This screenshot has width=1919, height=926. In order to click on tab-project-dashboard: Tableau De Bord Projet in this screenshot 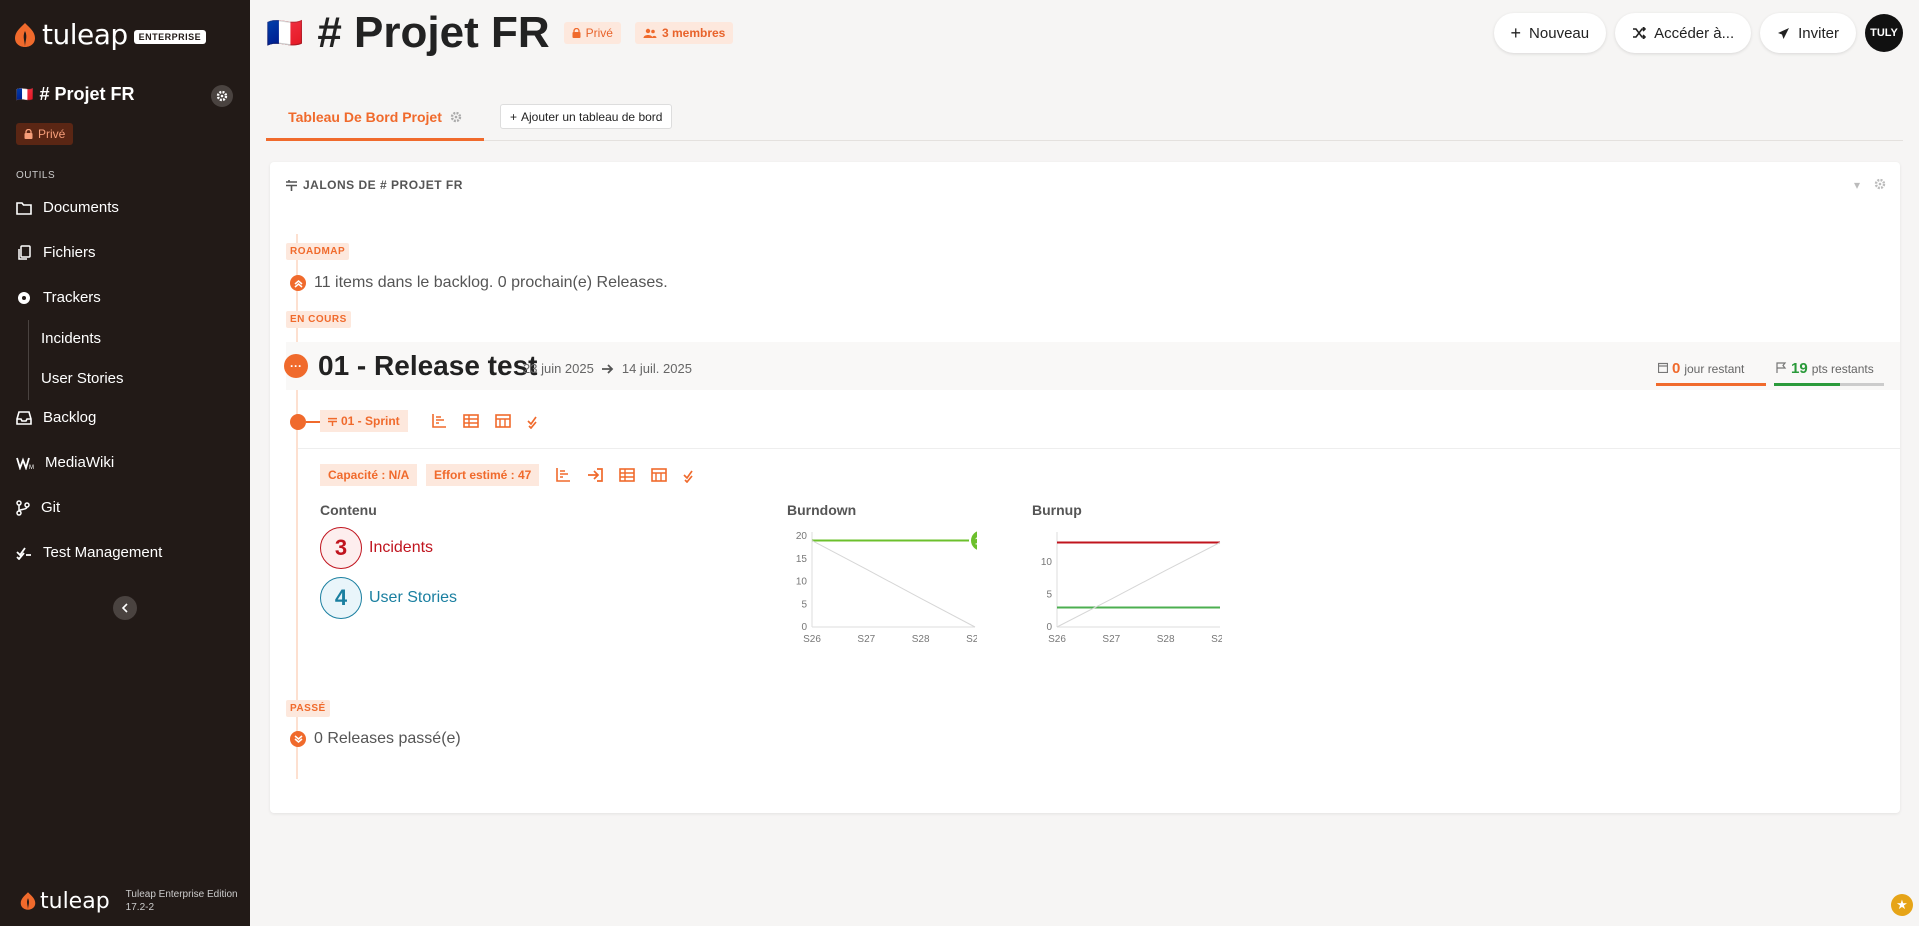, I will do `click(375, 118)`.